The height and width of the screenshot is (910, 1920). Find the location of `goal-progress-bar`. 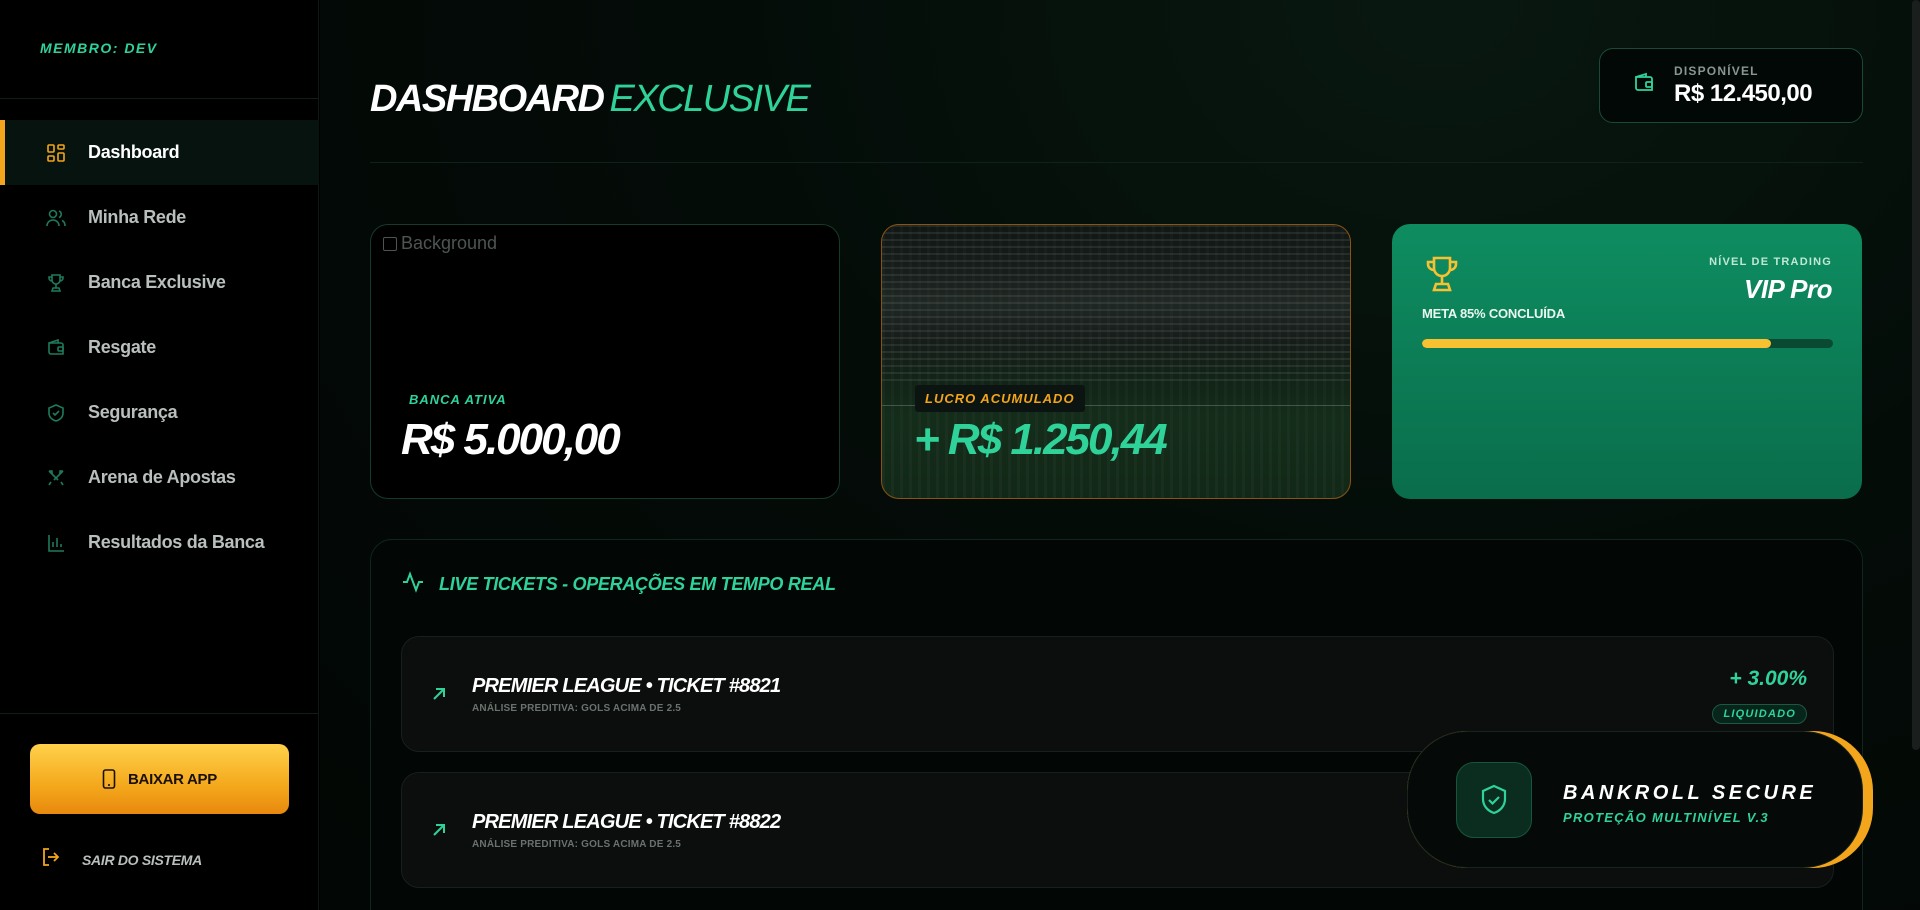

goal-progress-bar is located at coordinates (1627, 343).